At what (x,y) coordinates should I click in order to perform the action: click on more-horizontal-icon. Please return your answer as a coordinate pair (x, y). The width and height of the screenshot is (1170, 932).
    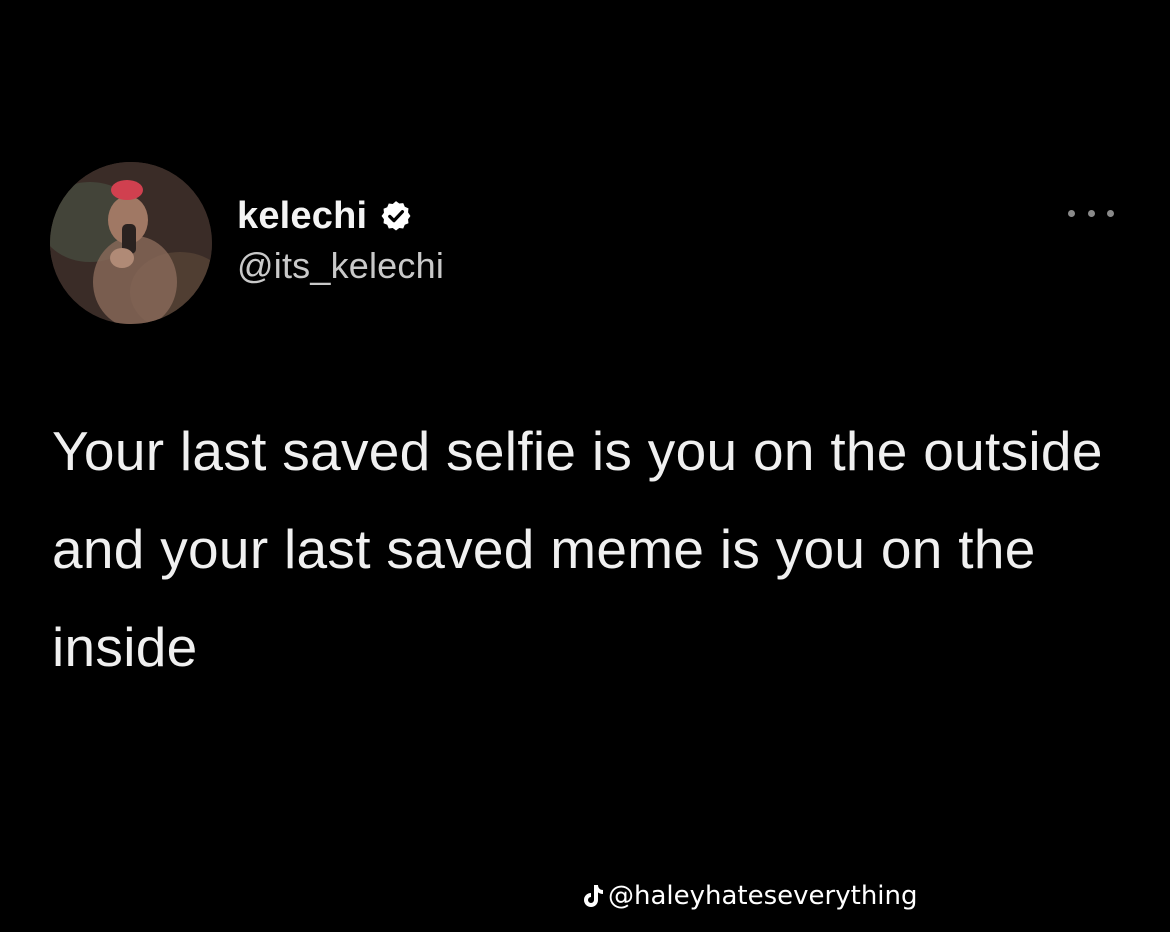
    Looking at the image, I should click on (1091, 213).